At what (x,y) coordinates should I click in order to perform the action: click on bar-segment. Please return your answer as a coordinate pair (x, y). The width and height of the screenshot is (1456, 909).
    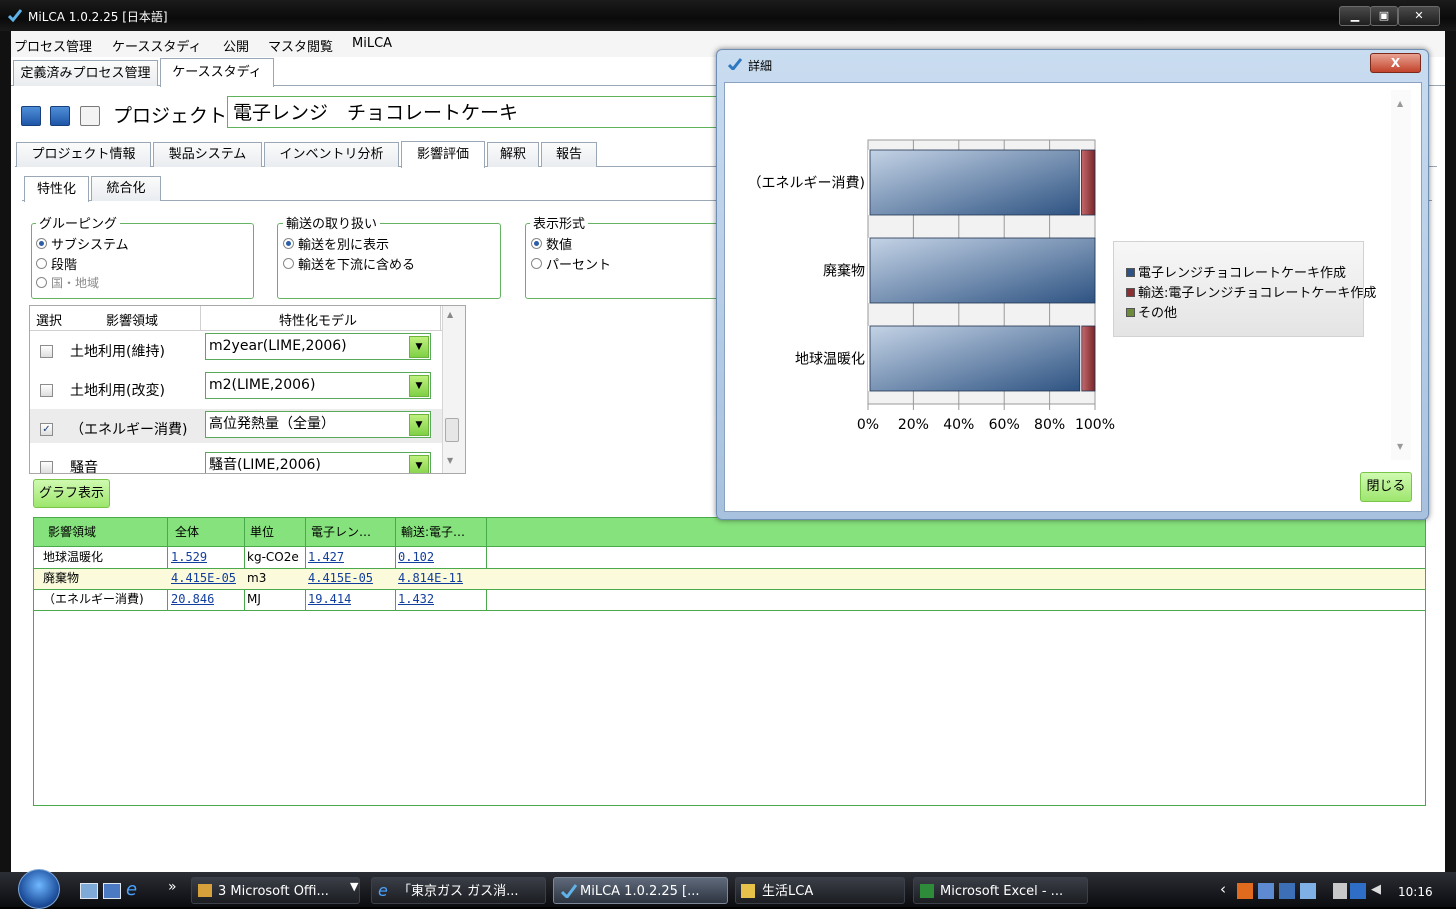
    Looking at the image, I should click on (974, 182).